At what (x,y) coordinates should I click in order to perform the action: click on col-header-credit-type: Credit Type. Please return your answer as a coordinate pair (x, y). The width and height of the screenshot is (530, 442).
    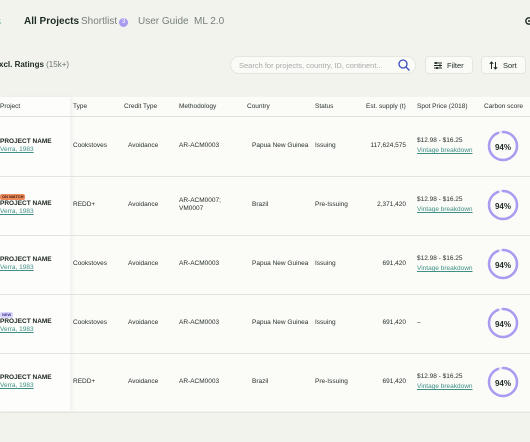
    Looking at the image, I should click on (140, 106).